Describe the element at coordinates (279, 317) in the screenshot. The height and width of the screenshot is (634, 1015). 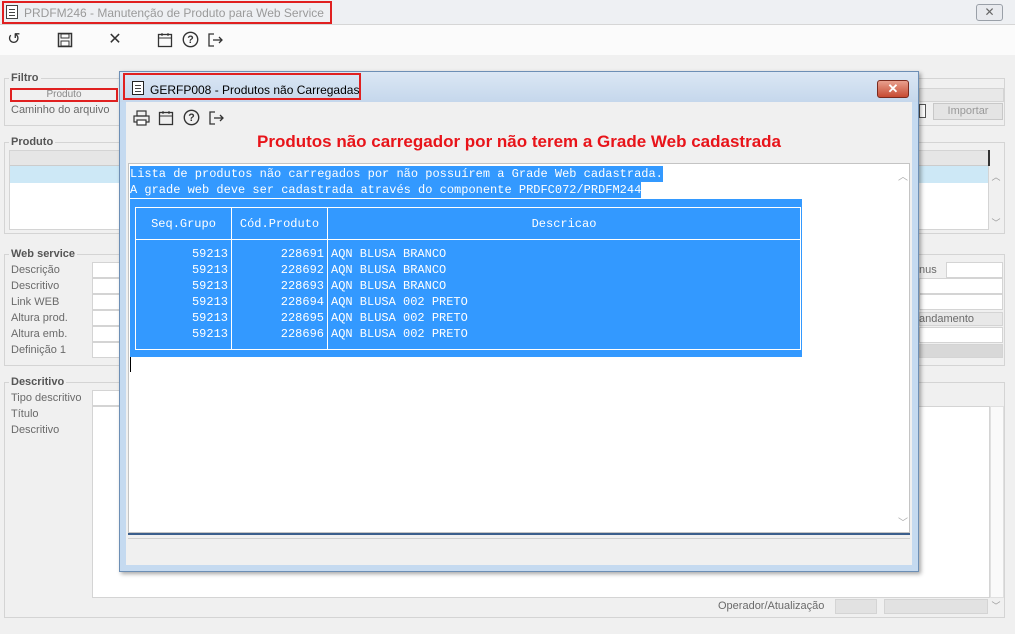
I see `cell-cod-produto: 228695` at that location.